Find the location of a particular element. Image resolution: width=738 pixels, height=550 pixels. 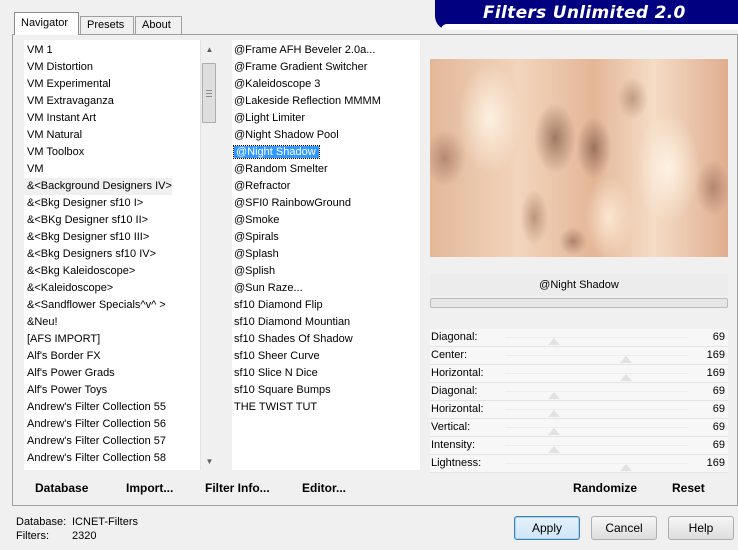

category-item: VM Instant Art is located at coordinates (60, 118).